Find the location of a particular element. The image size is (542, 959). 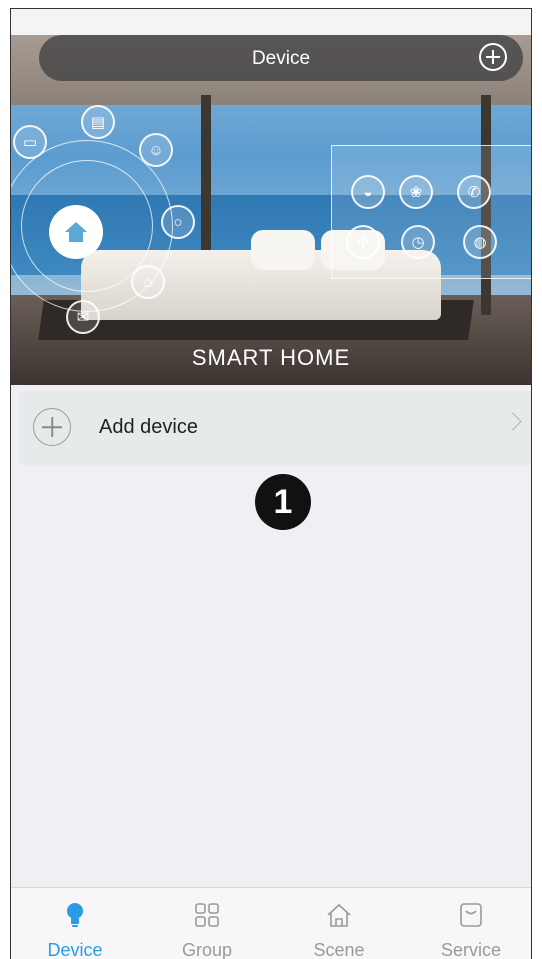

add-device-header-button is located at coordinates (493, 57).